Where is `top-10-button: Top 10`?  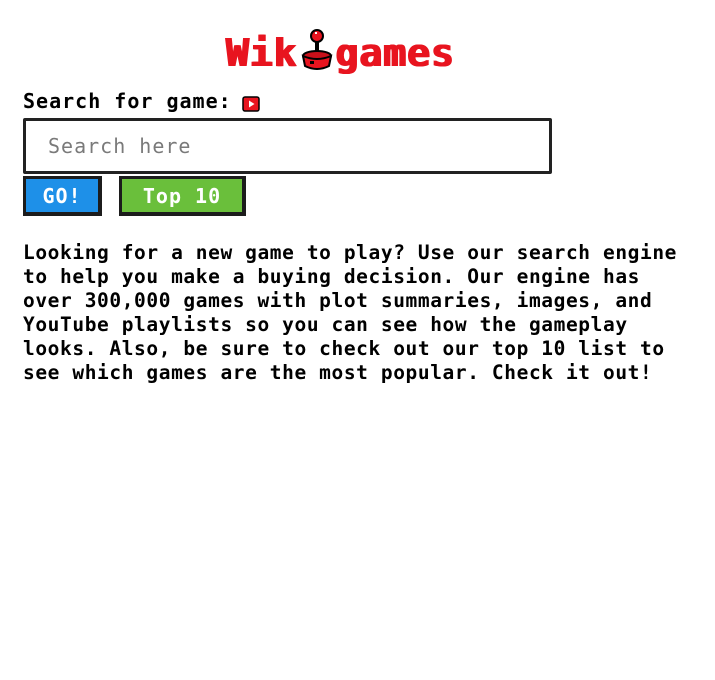 top-10-button: Top 10 is located at coordinates (182, 196).